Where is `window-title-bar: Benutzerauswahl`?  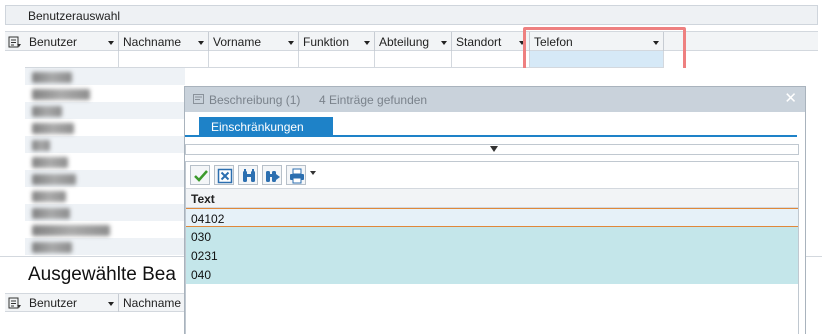
window-title-bar: Benutzerauswahl is located at coordinates (411, 15).